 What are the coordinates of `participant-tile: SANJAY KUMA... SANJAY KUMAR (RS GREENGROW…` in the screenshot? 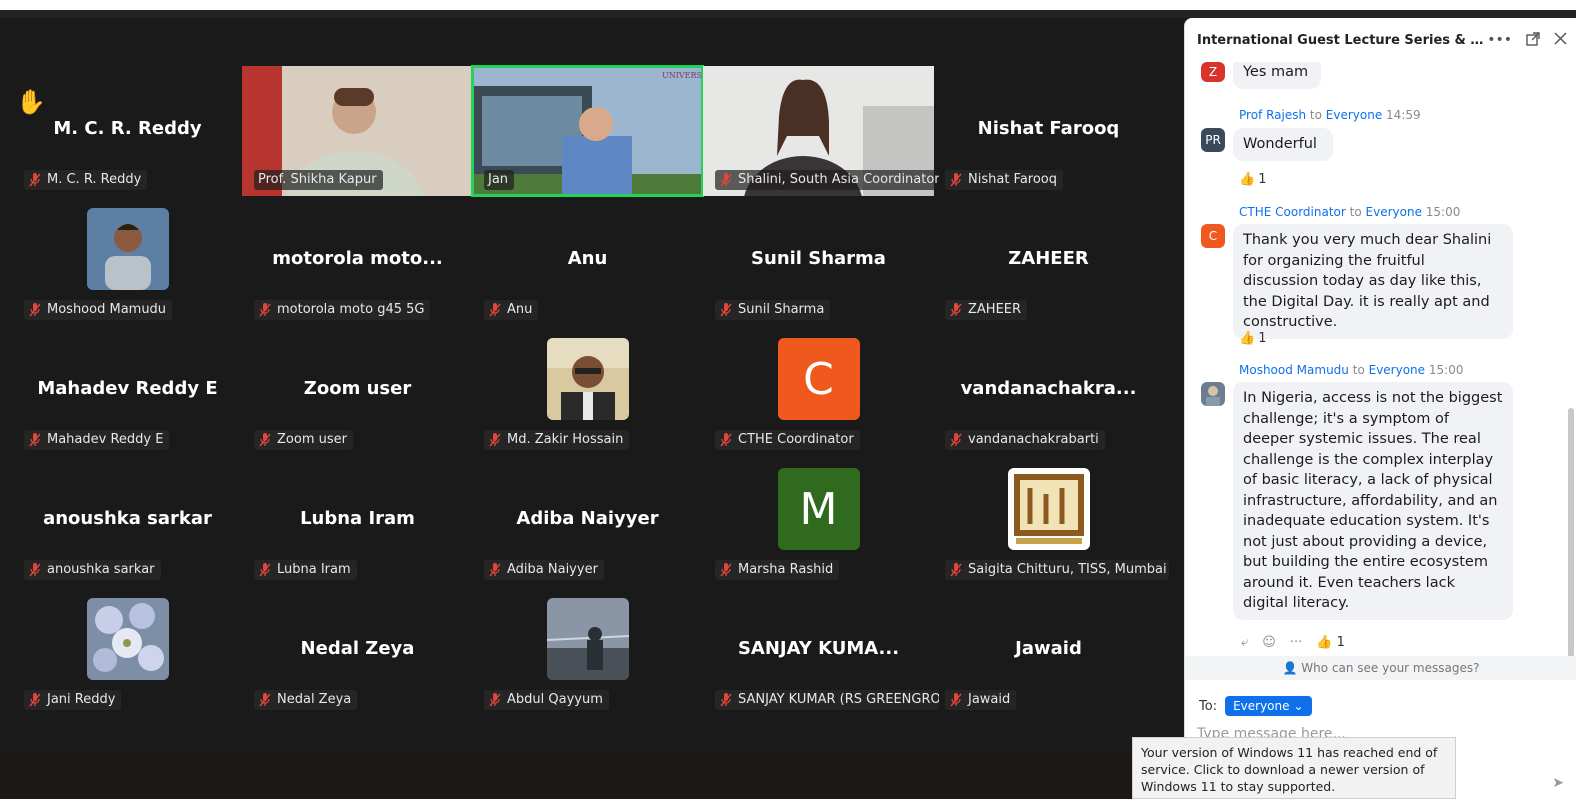 It's located at (821, 651).